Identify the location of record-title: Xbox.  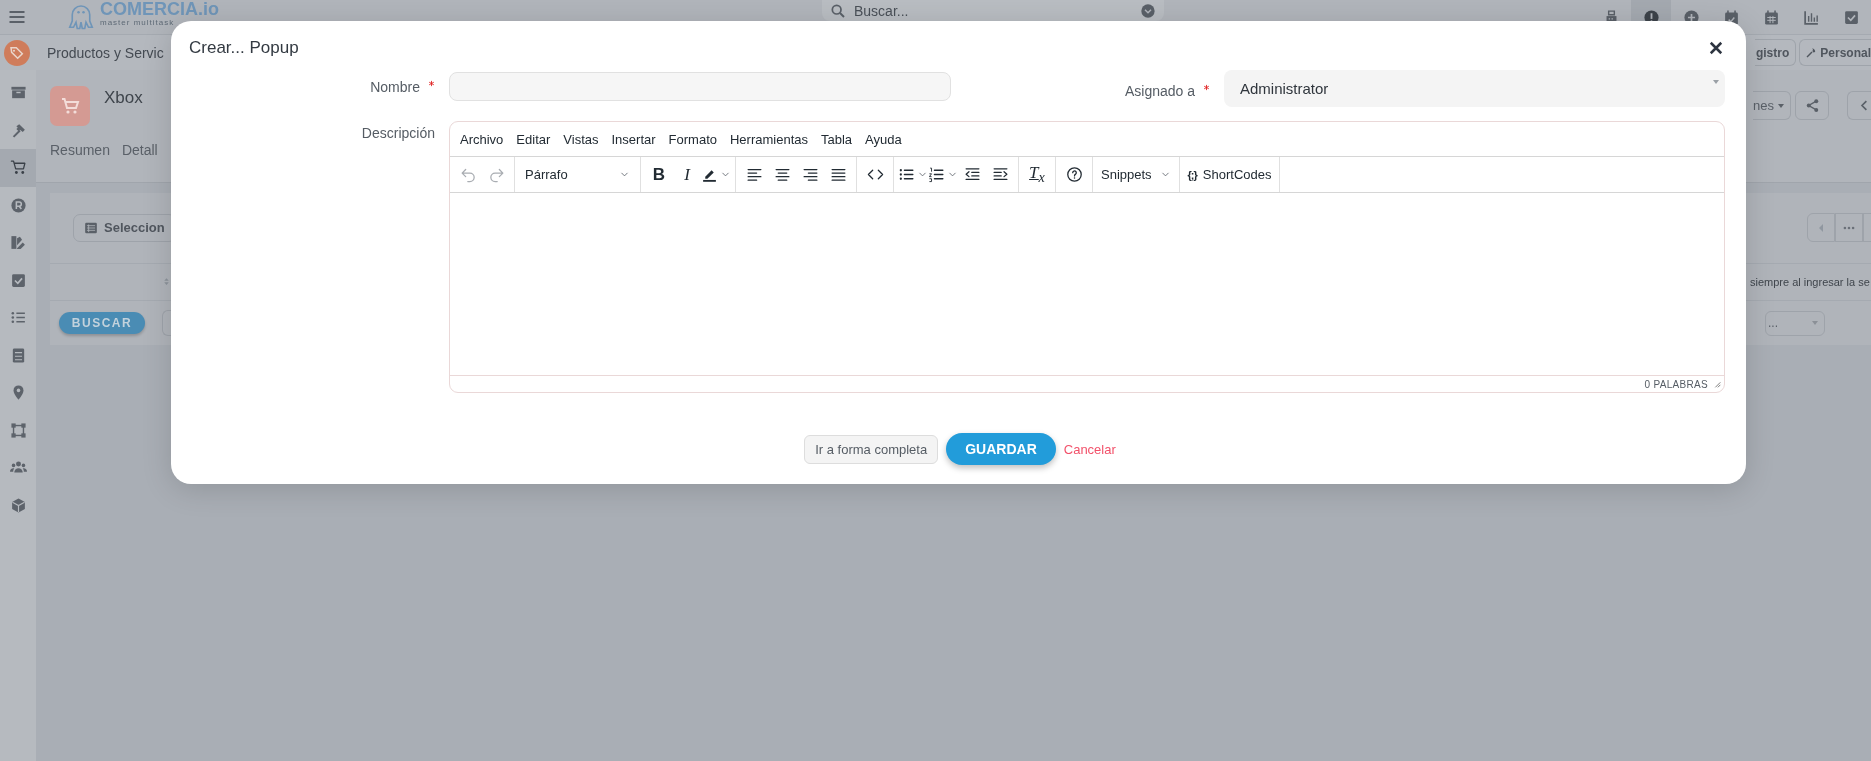
(123, 98).